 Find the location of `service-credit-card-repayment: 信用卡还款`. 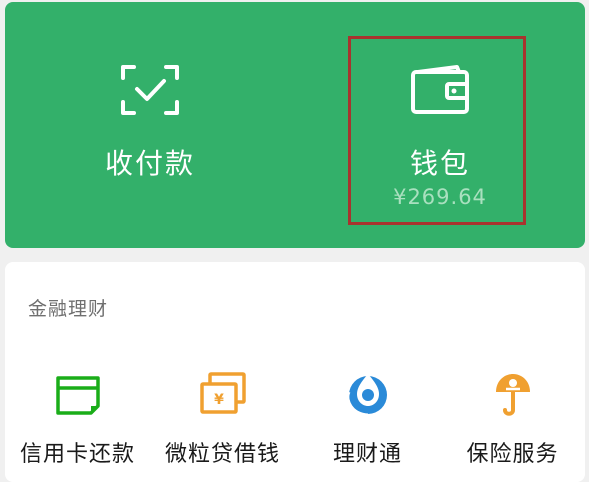

service-credit-card-repayment: 信用卡还款 is located at coordinates (77, 420).